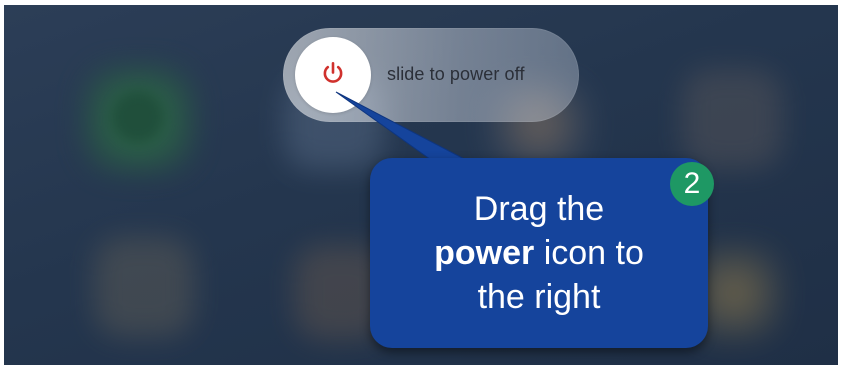 This screenshot has height=368, width=844. I want to click on callout-text: Drag the power icon to the right, so click(539, 253).